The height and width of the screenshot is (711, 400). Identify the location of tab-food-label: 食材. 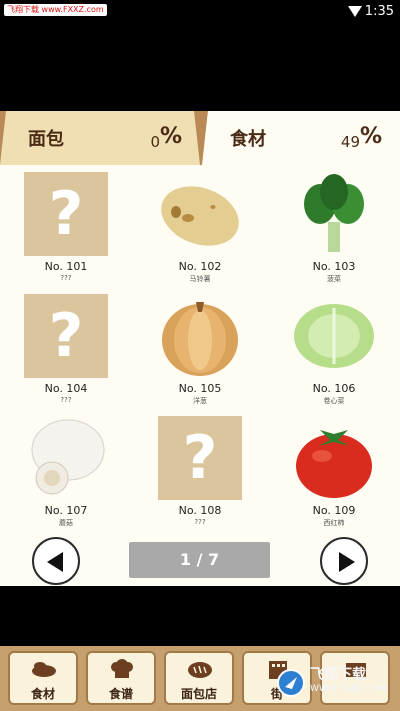
(248, 139).